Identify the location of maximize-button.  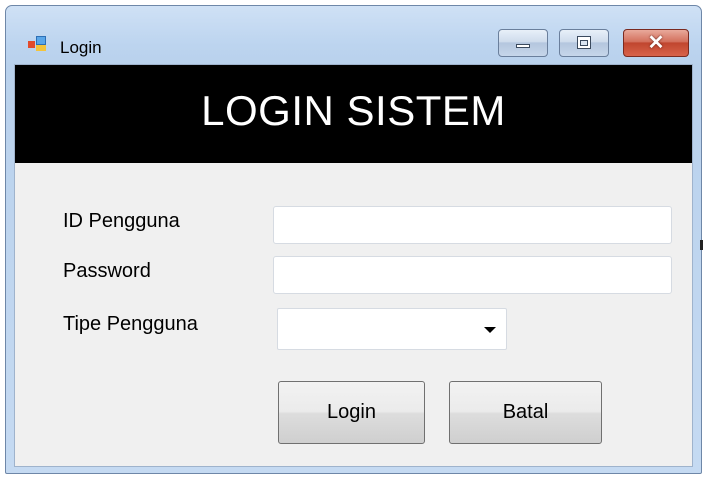
(584, 43).